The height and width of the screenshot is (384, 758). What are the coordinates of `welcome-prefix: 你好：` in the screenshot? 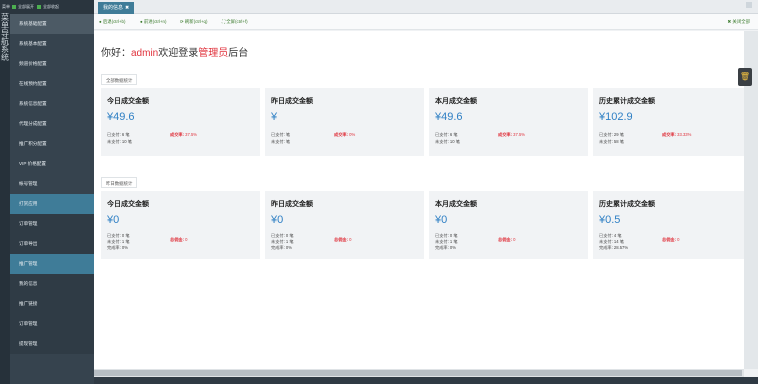 It's located at (116, 53).